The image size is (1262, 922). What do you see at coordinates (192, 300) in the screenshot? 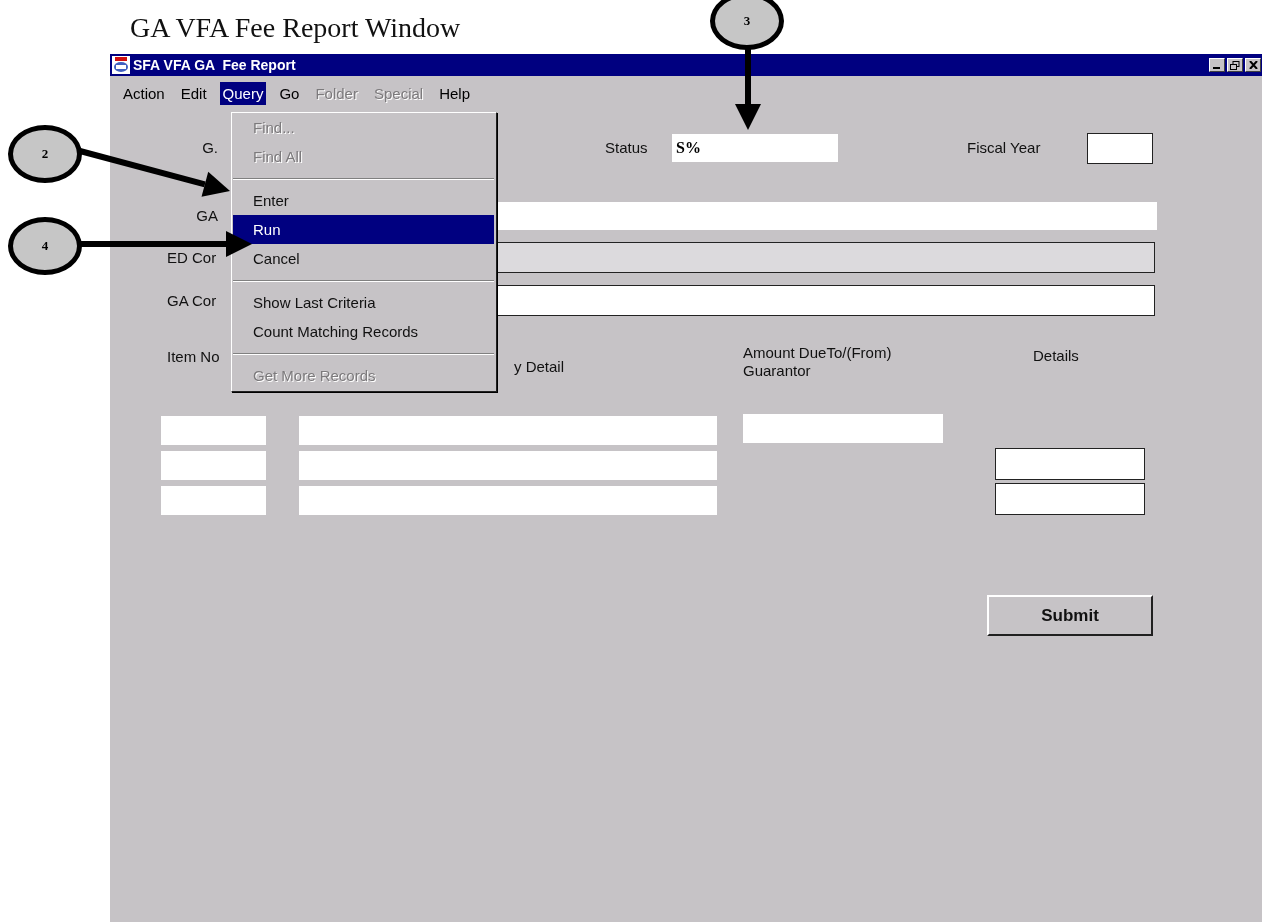
I see `field-label: GA Cor` at bounding box center [192, 300].